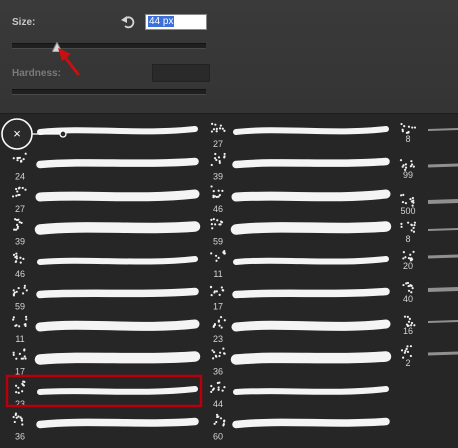  Describe the element at coordinates (408, 175) in the screenshot. I see `brush-size-label: 99` at that location.